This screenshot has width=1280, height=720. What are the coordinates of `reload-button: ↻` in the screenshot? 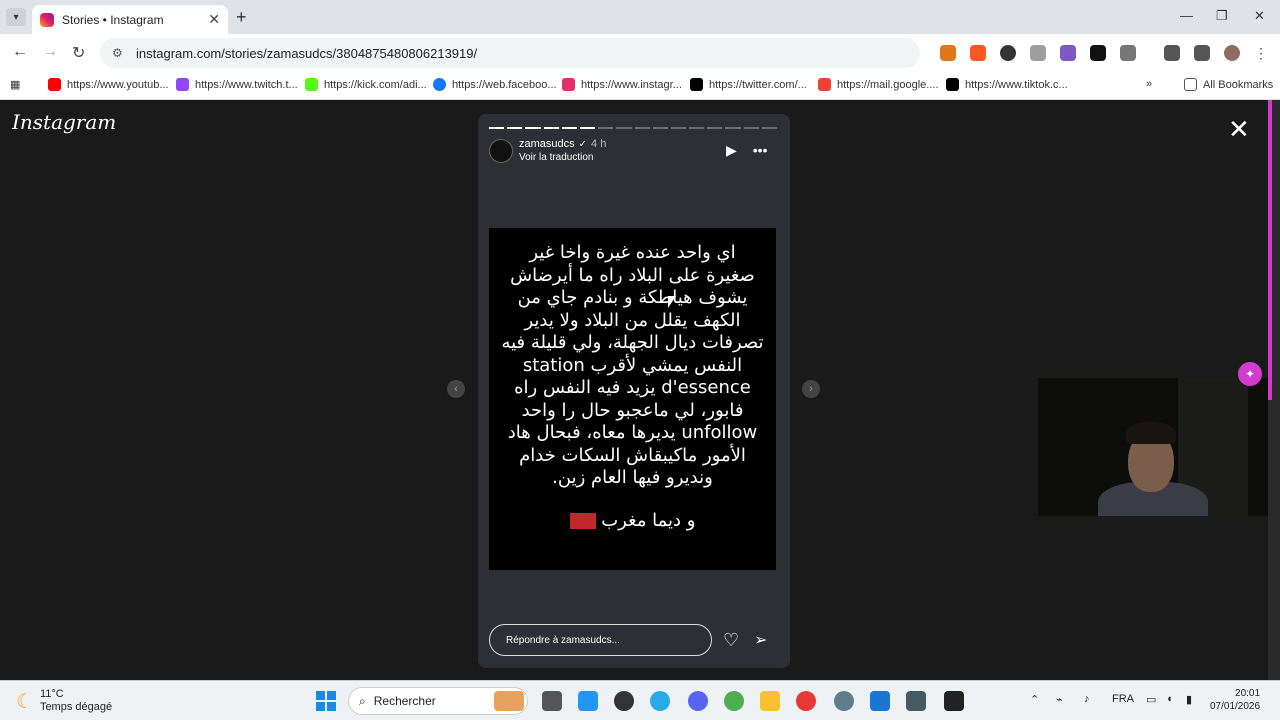 It's located at (78, 53).